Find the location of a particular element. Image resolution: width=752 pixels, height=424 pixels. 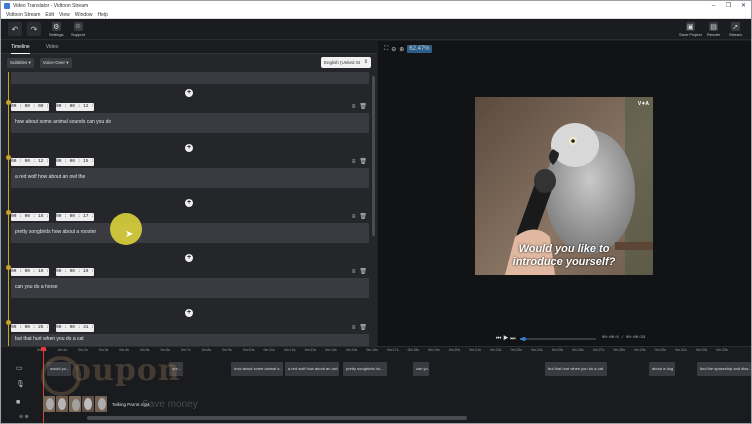

segment-actions: ≡ 🗑 is located at coordinates (357, 217).